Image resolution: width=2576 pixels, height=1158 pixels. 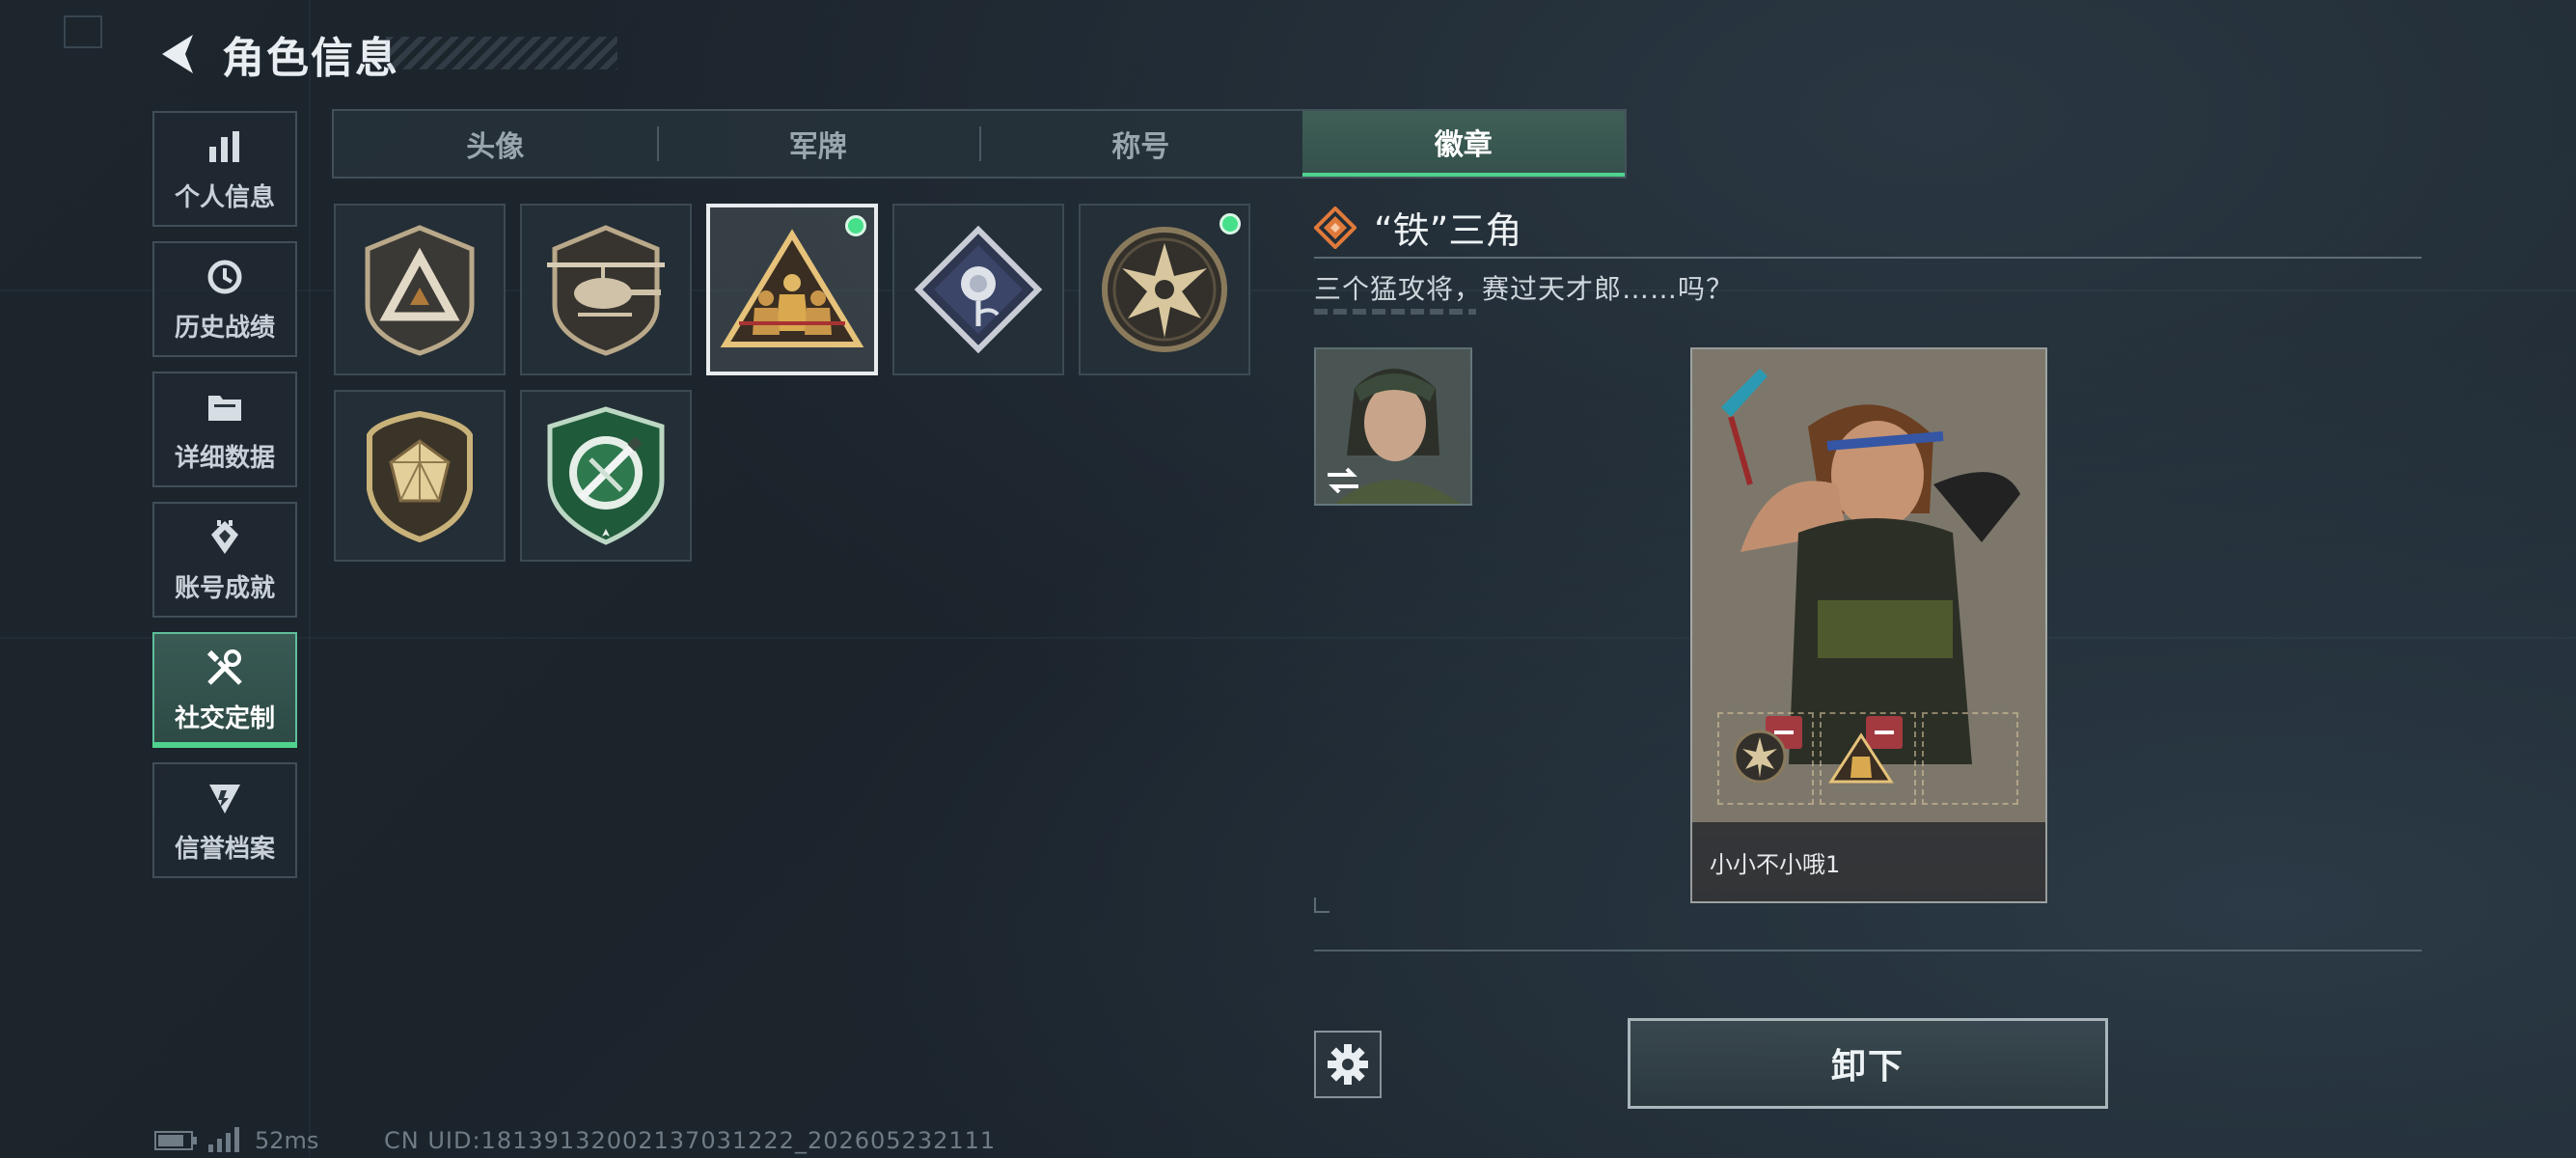 I want to click on green-crossed-knives-badge-icon, so click(x=606, y=475).